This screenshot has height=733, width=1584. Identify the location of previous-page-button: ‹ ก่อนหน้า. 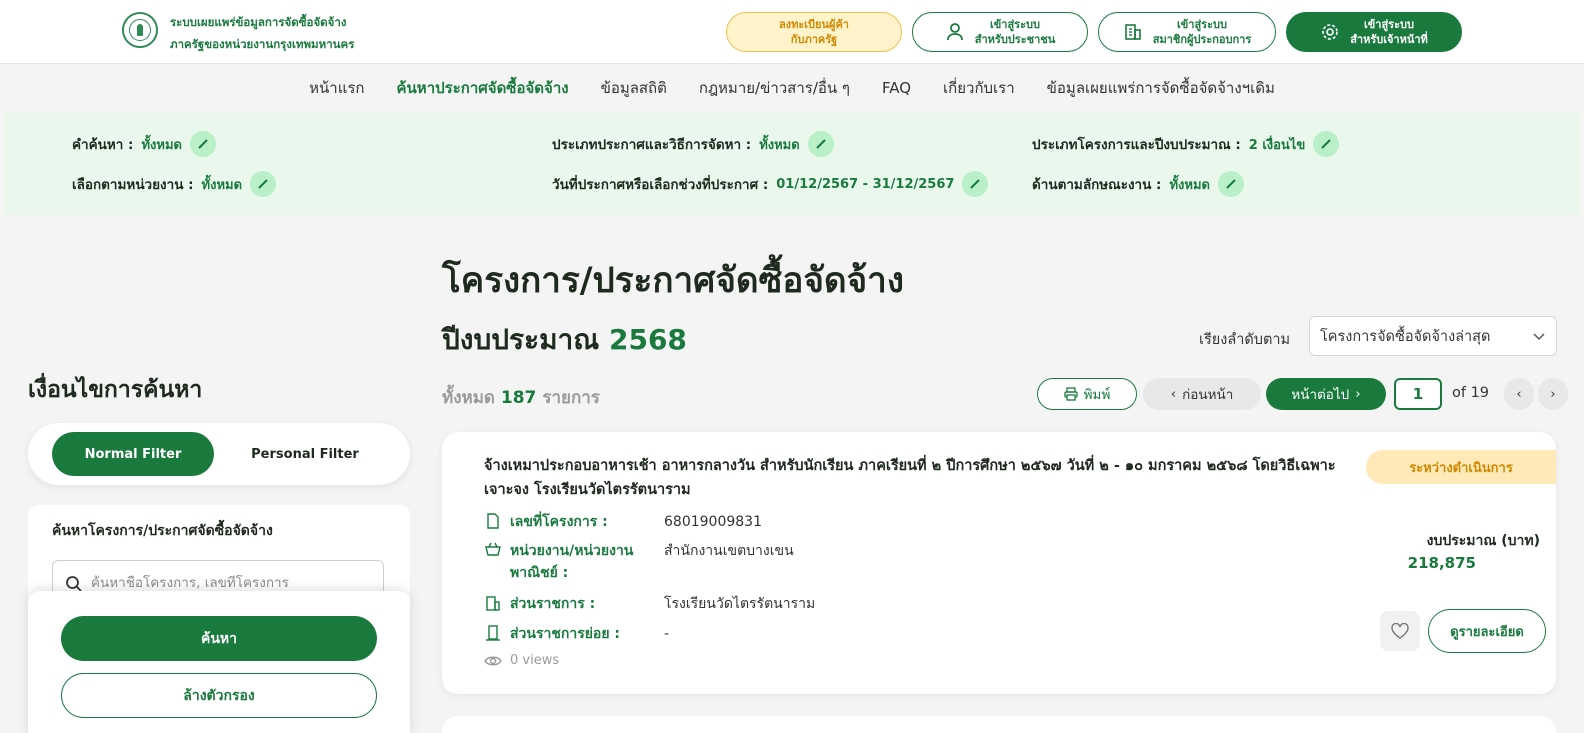
(1202, 394).